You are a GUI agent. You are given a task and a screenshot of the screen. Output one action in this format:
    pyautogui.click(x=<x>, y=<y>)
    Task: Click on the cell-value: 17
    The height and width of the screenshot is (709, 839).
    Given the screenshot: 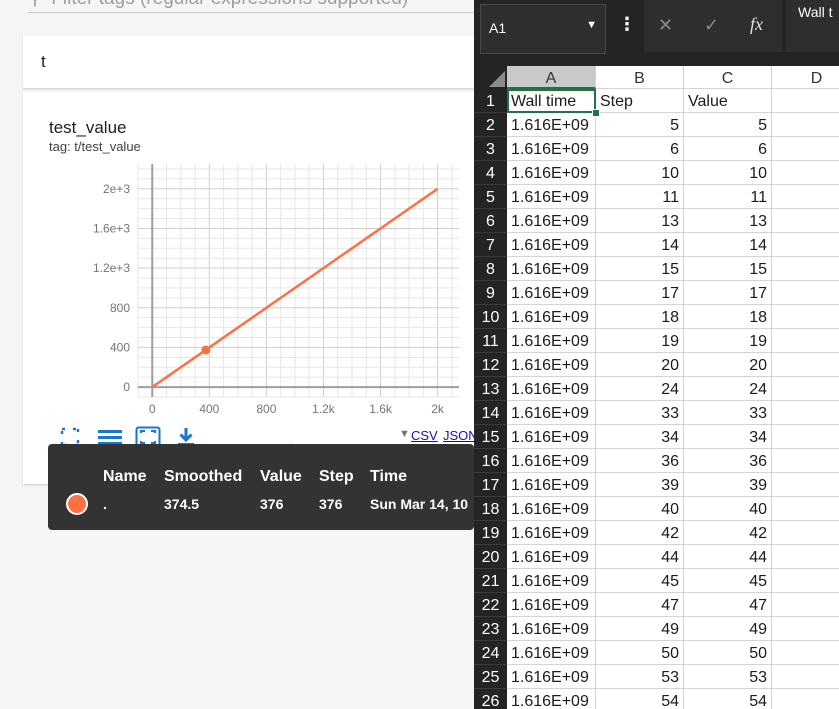 What is the action you would take?
    pyautogui.click(x=728, y=293)
    